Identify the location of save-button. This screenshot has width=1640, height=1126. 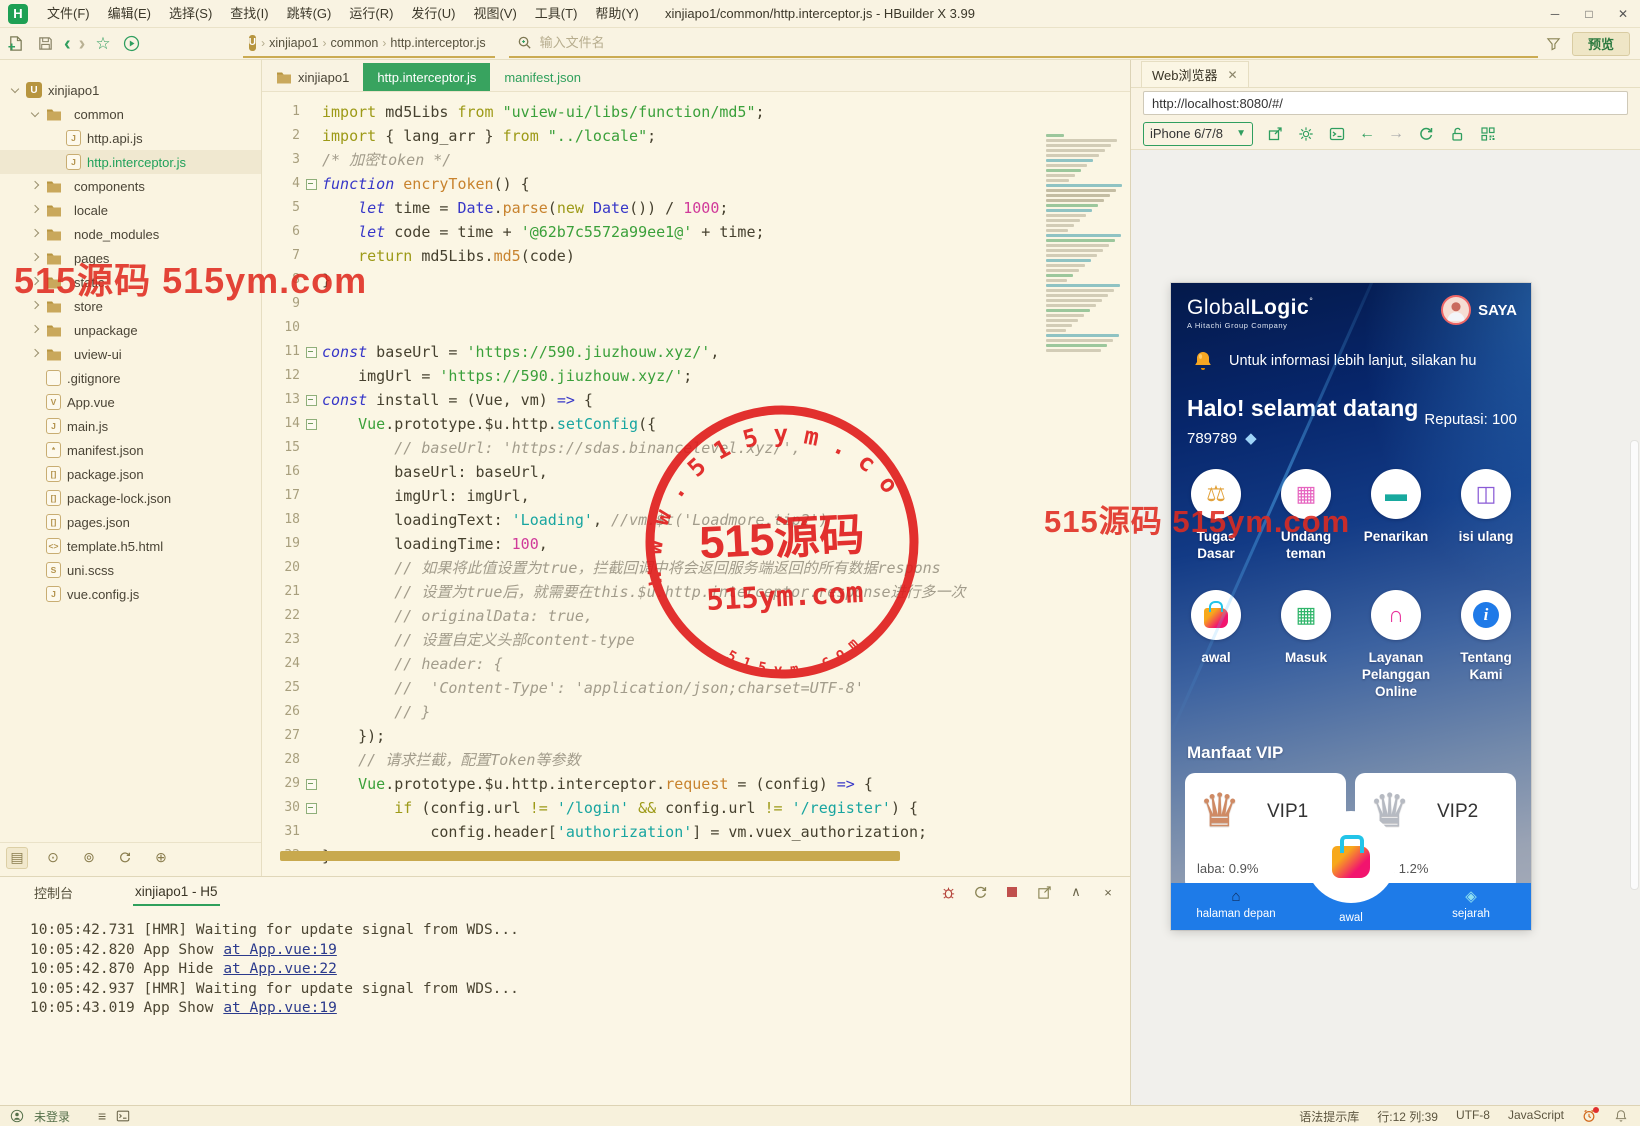
(45, 44).